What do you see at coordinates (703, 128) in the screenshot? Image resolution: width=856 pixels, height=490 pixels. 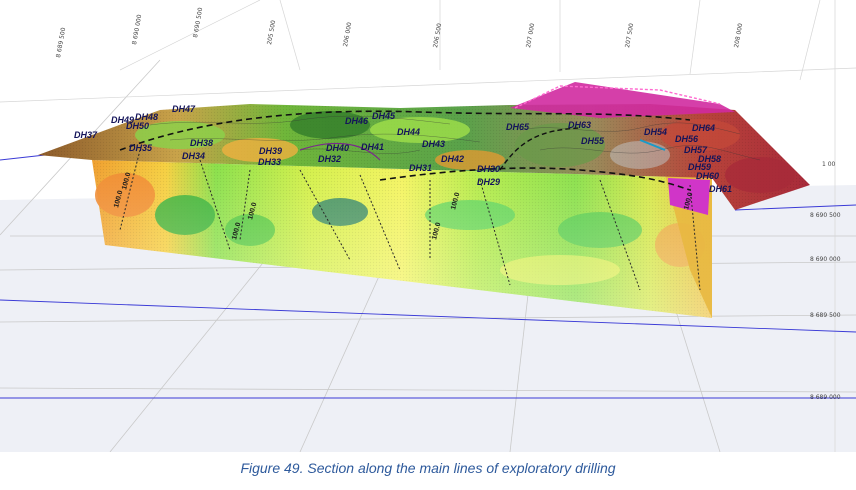 I see `drillhole-label: DH64` at bounding box center [703, 128].